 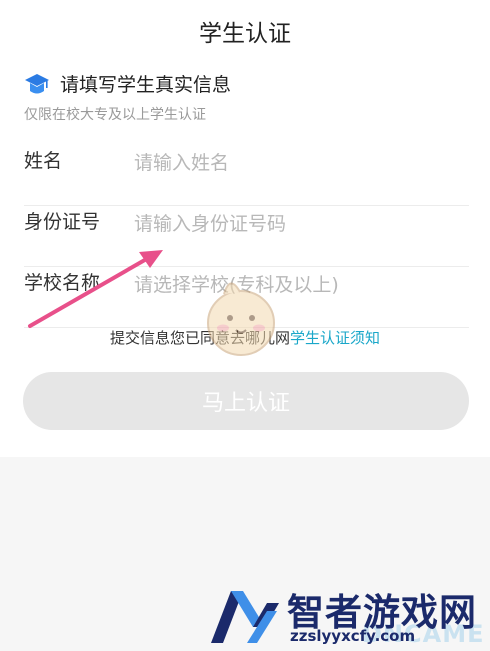 I want to click on submit-button: 马上认证, so click(x=246, y=401).